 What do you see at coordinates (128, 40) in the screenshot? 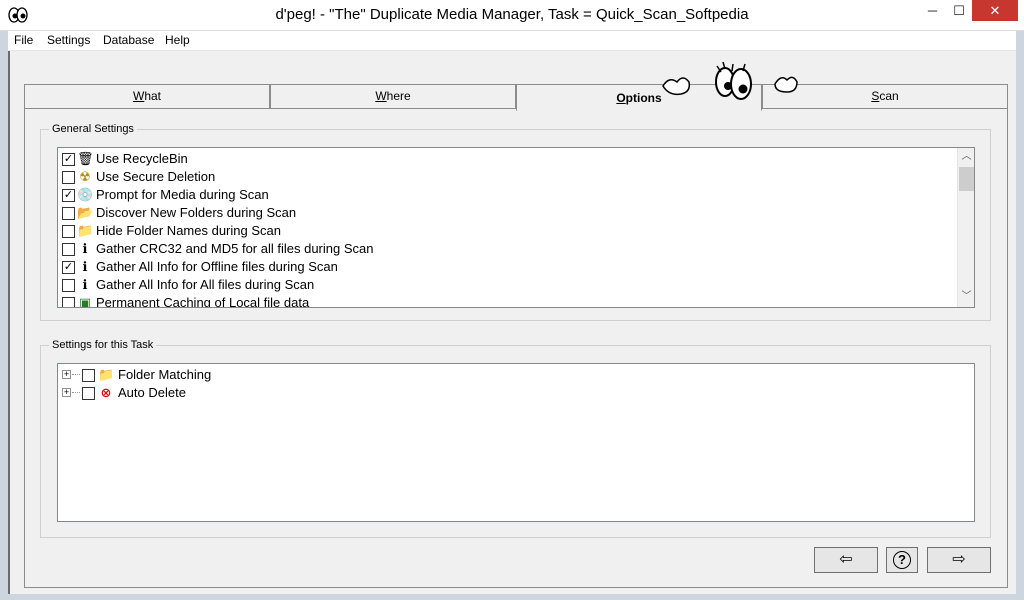
I see `menu-database: Database` at bounding box center [128, 40].